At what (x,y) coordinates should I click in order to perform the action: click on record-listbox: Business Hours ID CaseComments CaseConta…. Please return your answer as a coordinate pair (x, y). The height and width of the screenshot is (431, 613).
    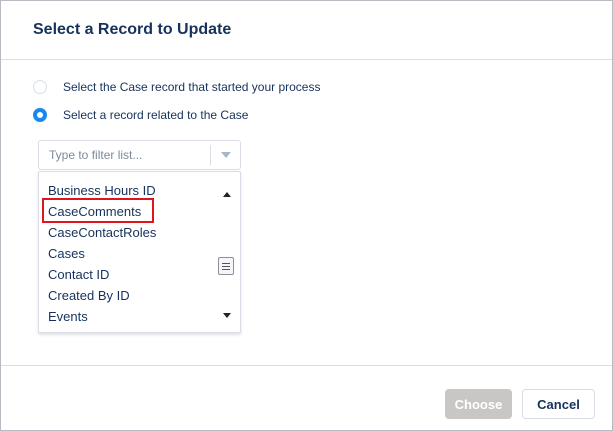
    Looking at the image, I should click on (139, 252).